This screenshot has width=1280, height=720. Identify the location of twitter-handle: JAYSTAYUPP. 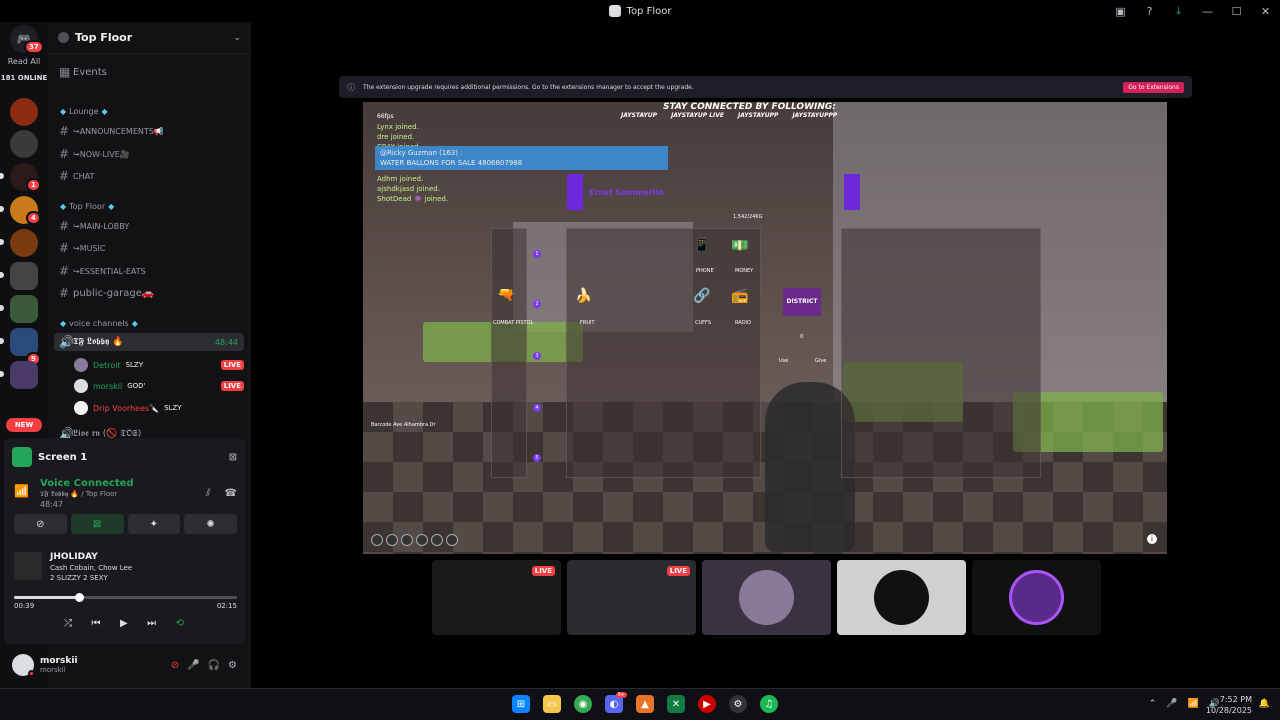
(758, 115).